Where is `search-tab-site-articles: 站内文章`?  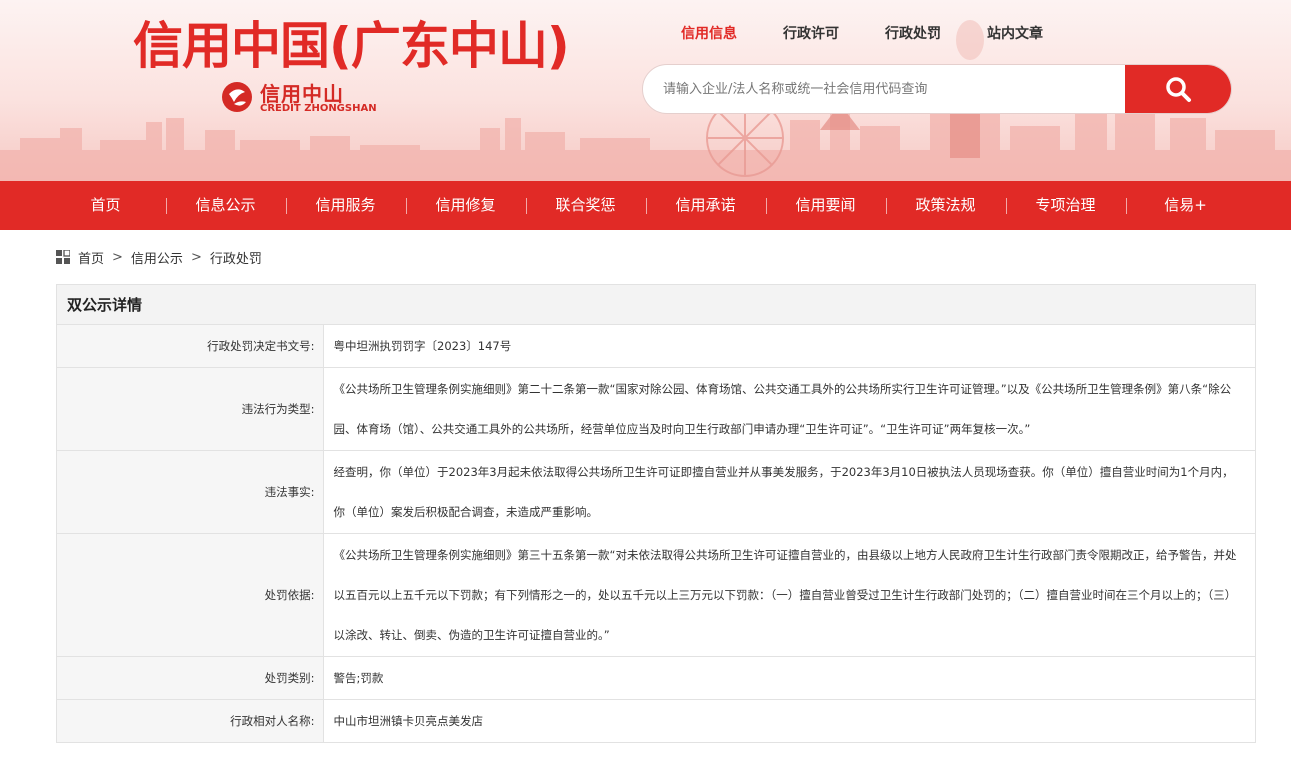 search-tab-site-articles: 站内文章 is located at coordinates (1015, 34).